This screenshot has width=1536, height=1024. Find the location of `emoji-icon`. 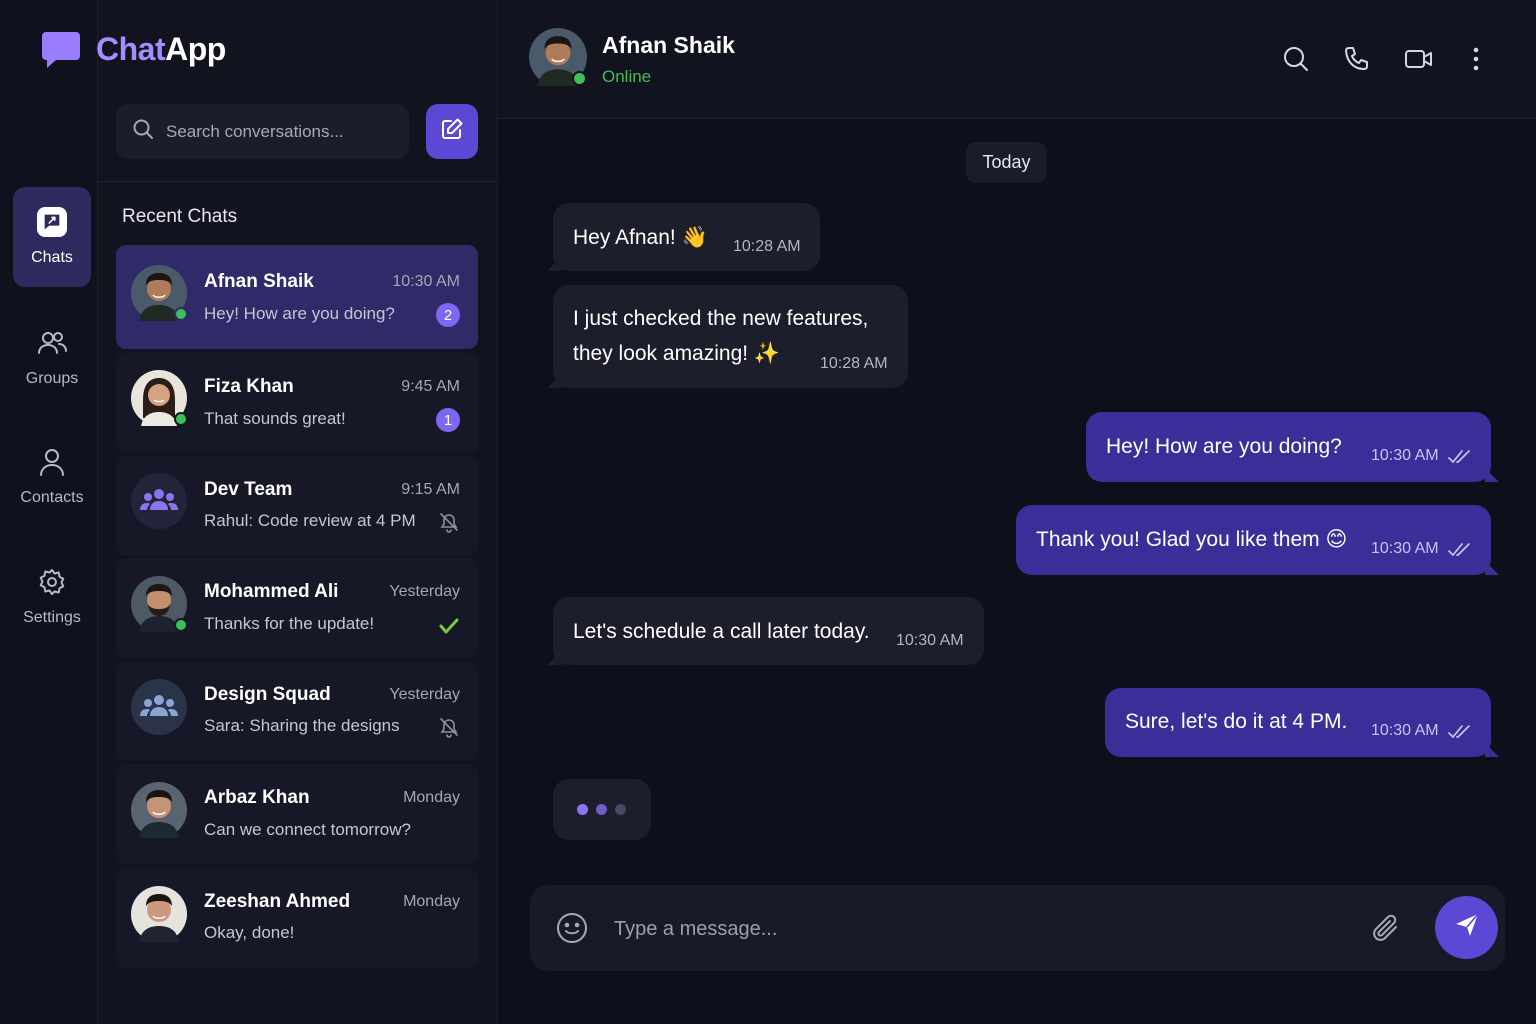

emoji-icon is located at coordinates (572, 928).